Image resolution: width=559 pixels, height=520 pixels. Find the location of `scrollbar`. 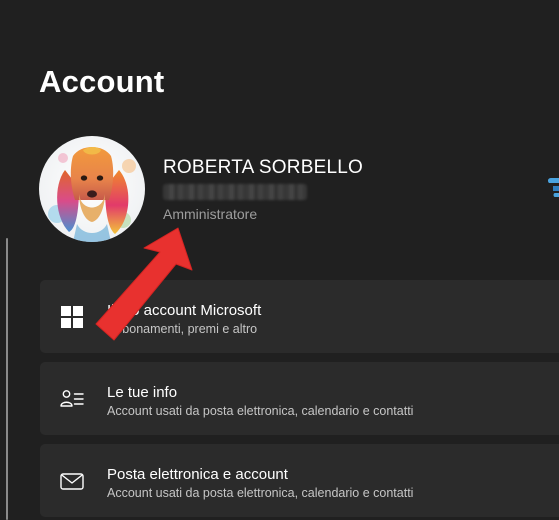

scrollbar is located at coordinates (7, 379).